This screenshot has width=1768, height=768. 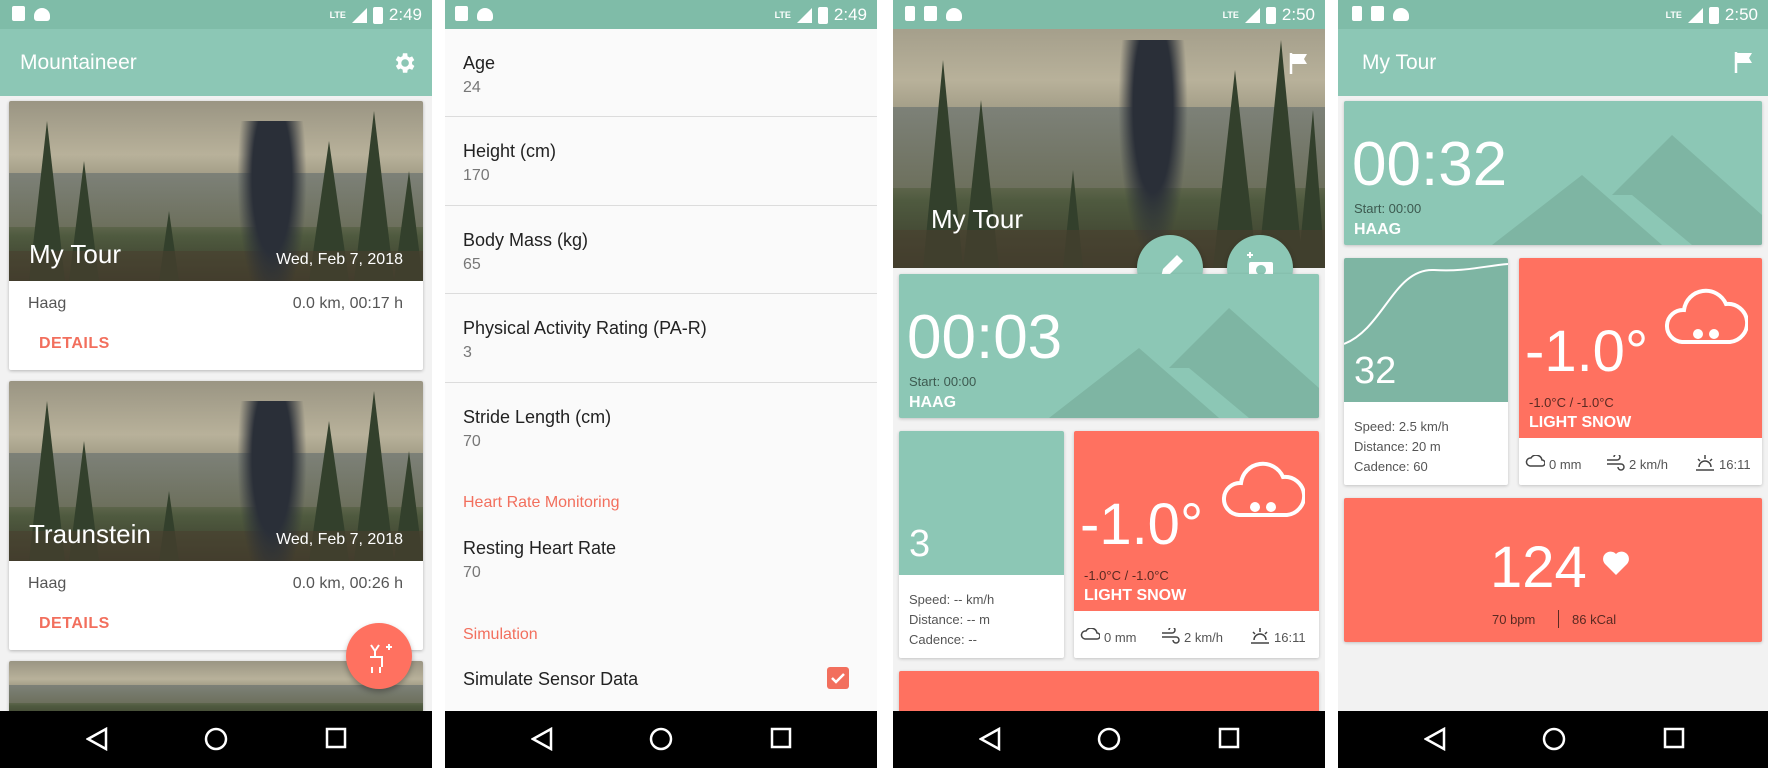 I want to click on bpm-value: 70 bpm, so click(x=1514, y=619).